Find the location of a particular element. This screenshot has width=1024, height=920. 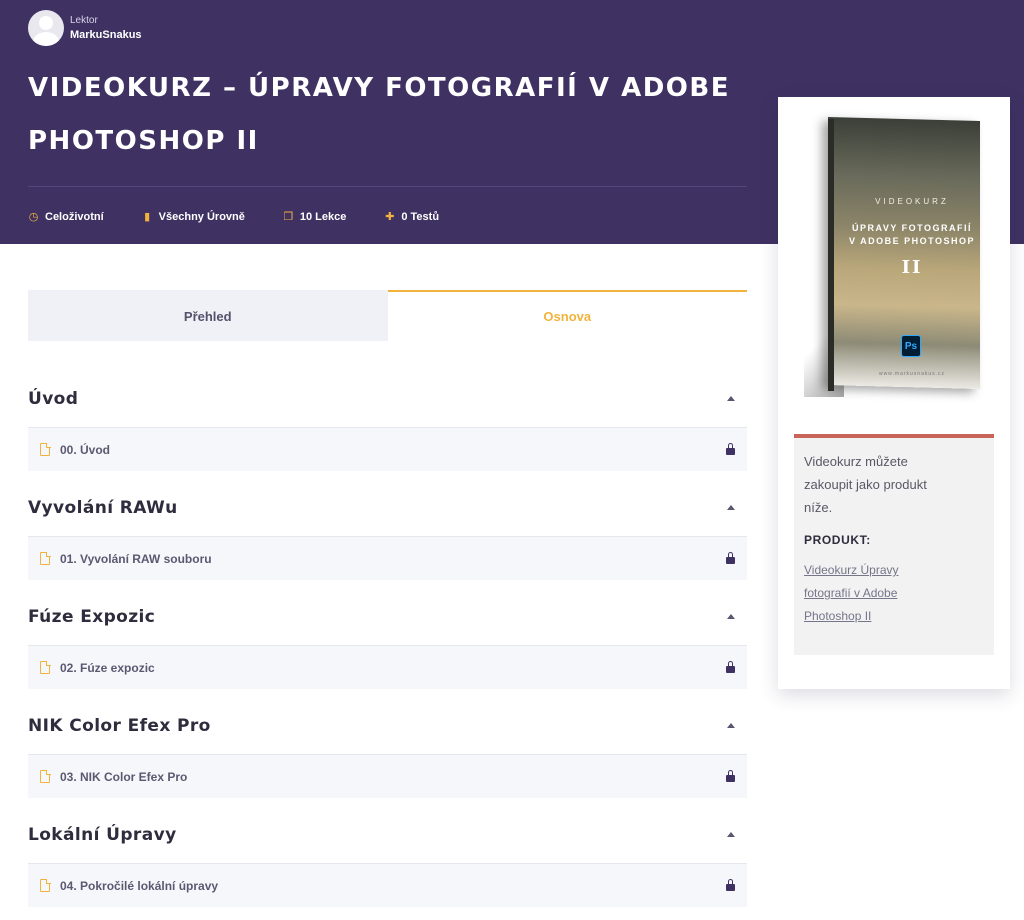

tab-curriculum: Osnova is located at coordinates (567, 315).